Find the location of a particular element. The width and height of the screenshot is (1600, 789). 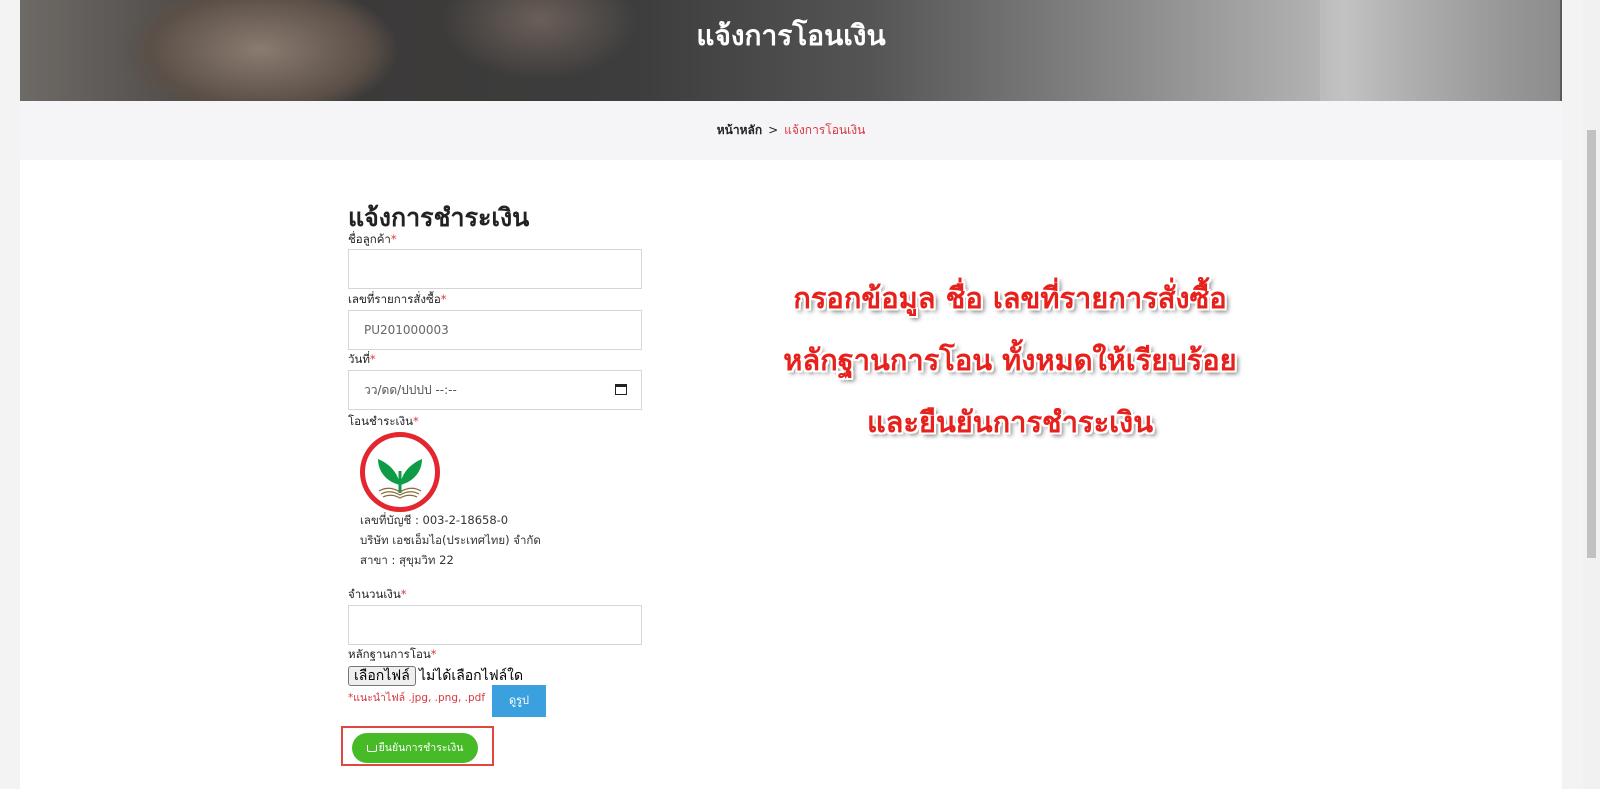

order-number-label: เลขที่รายการสั่งซื้อ* is located at coordinates (397, 300).